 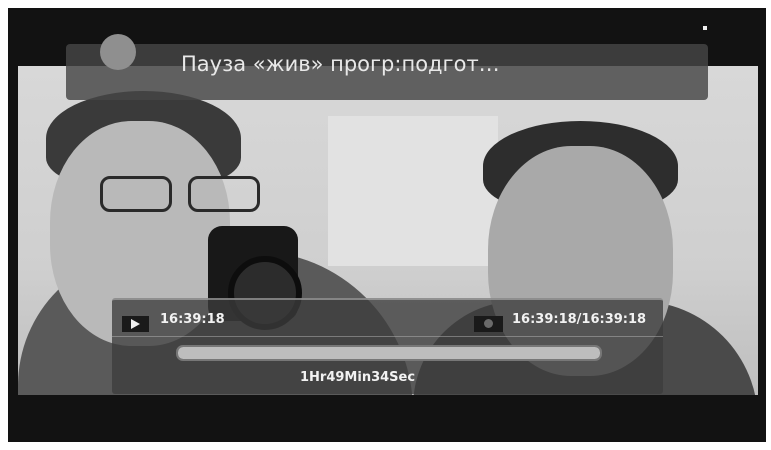 What do you see at coordinates (224, 194) in the screenshot?
I see `glasses-right-lens` at bounding box center [224, 194].